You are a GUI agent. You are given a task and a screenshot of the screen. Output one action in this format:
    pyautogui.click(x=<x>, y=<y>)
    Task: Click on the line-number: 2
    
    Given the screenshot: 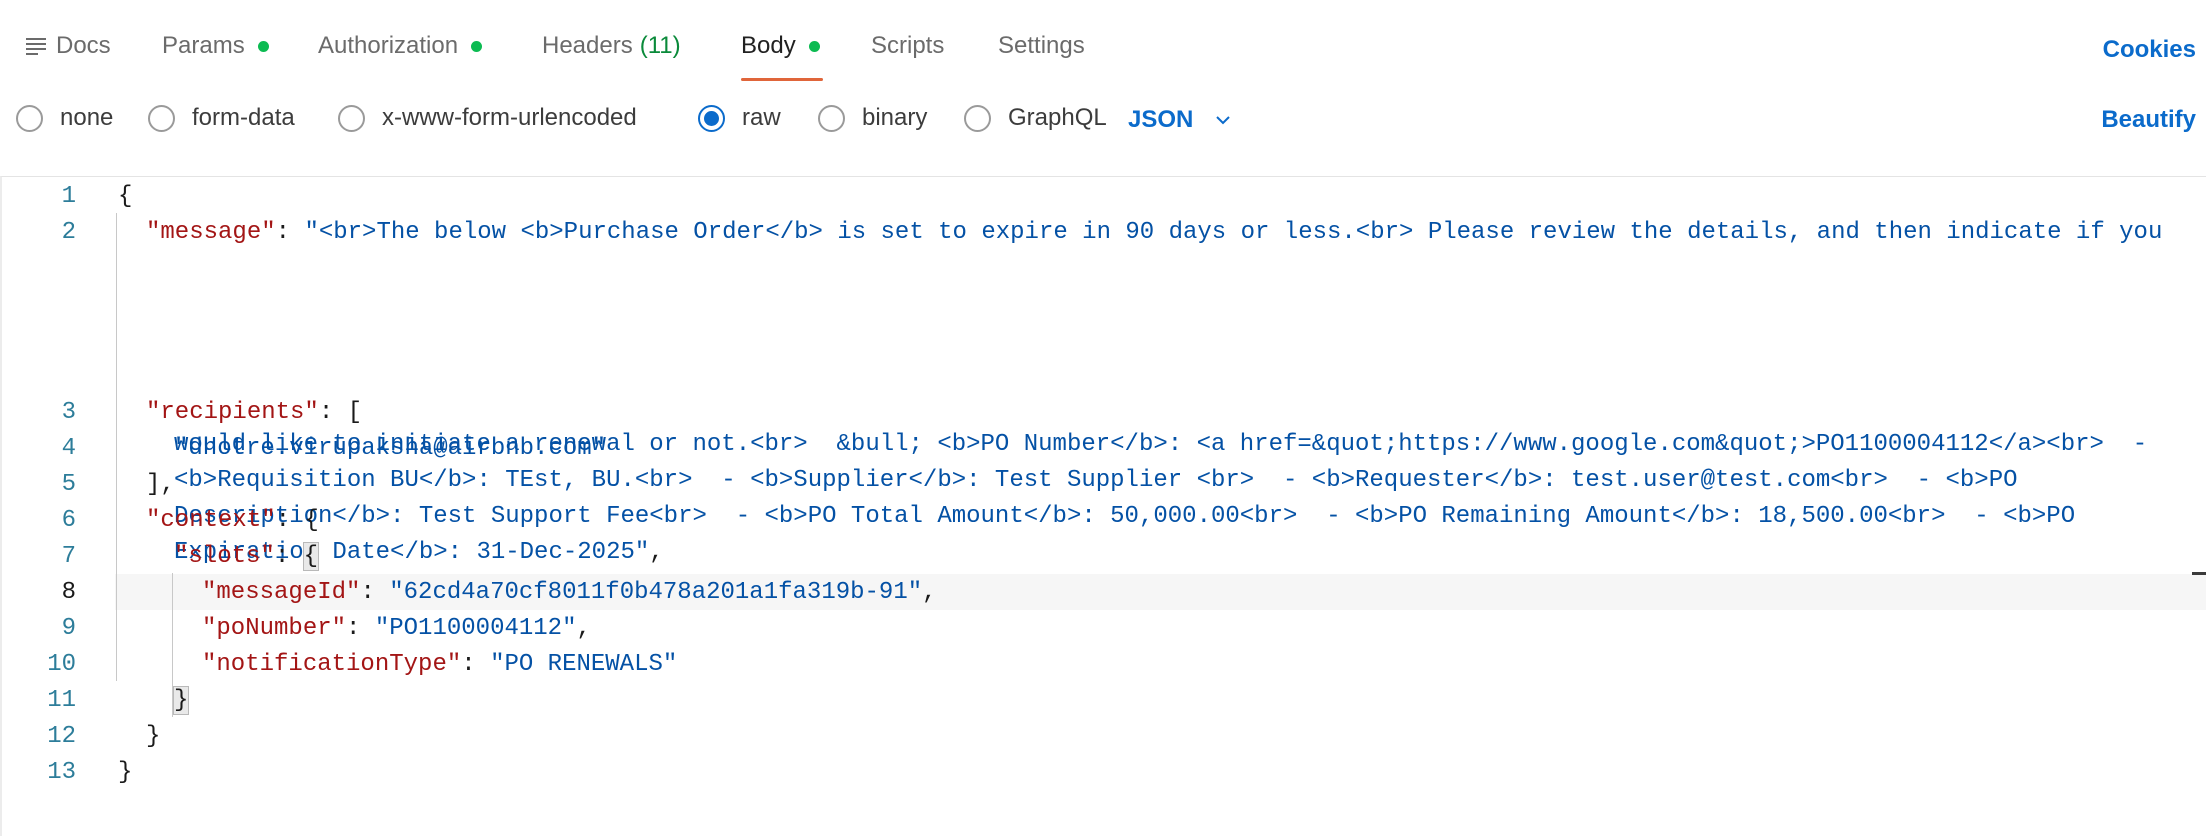 What is the action you would take?
    pyautogui.click(x=68, y=232)
    